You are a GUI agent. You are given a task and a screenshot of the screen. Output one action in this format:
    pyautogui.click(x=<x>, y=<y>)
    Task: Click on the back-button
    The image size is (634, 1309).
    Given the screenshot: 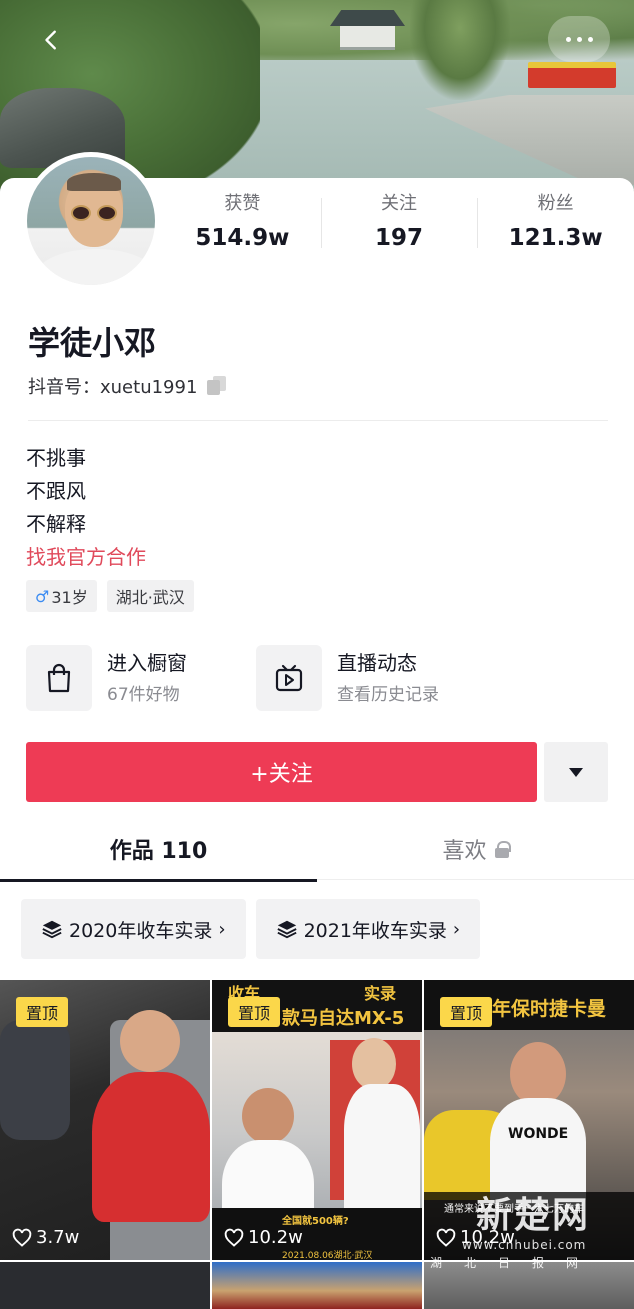 What is the action you would take?
    pyautogui.click(x=52, y=40)
    